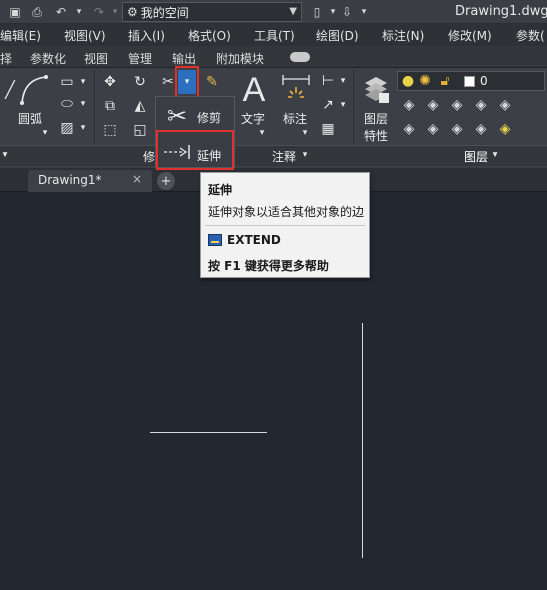  What do you see at coordinates (376, 119) in the screenshot?
I see `layer-properties-label: 图层` at bounding box center [376, 119].